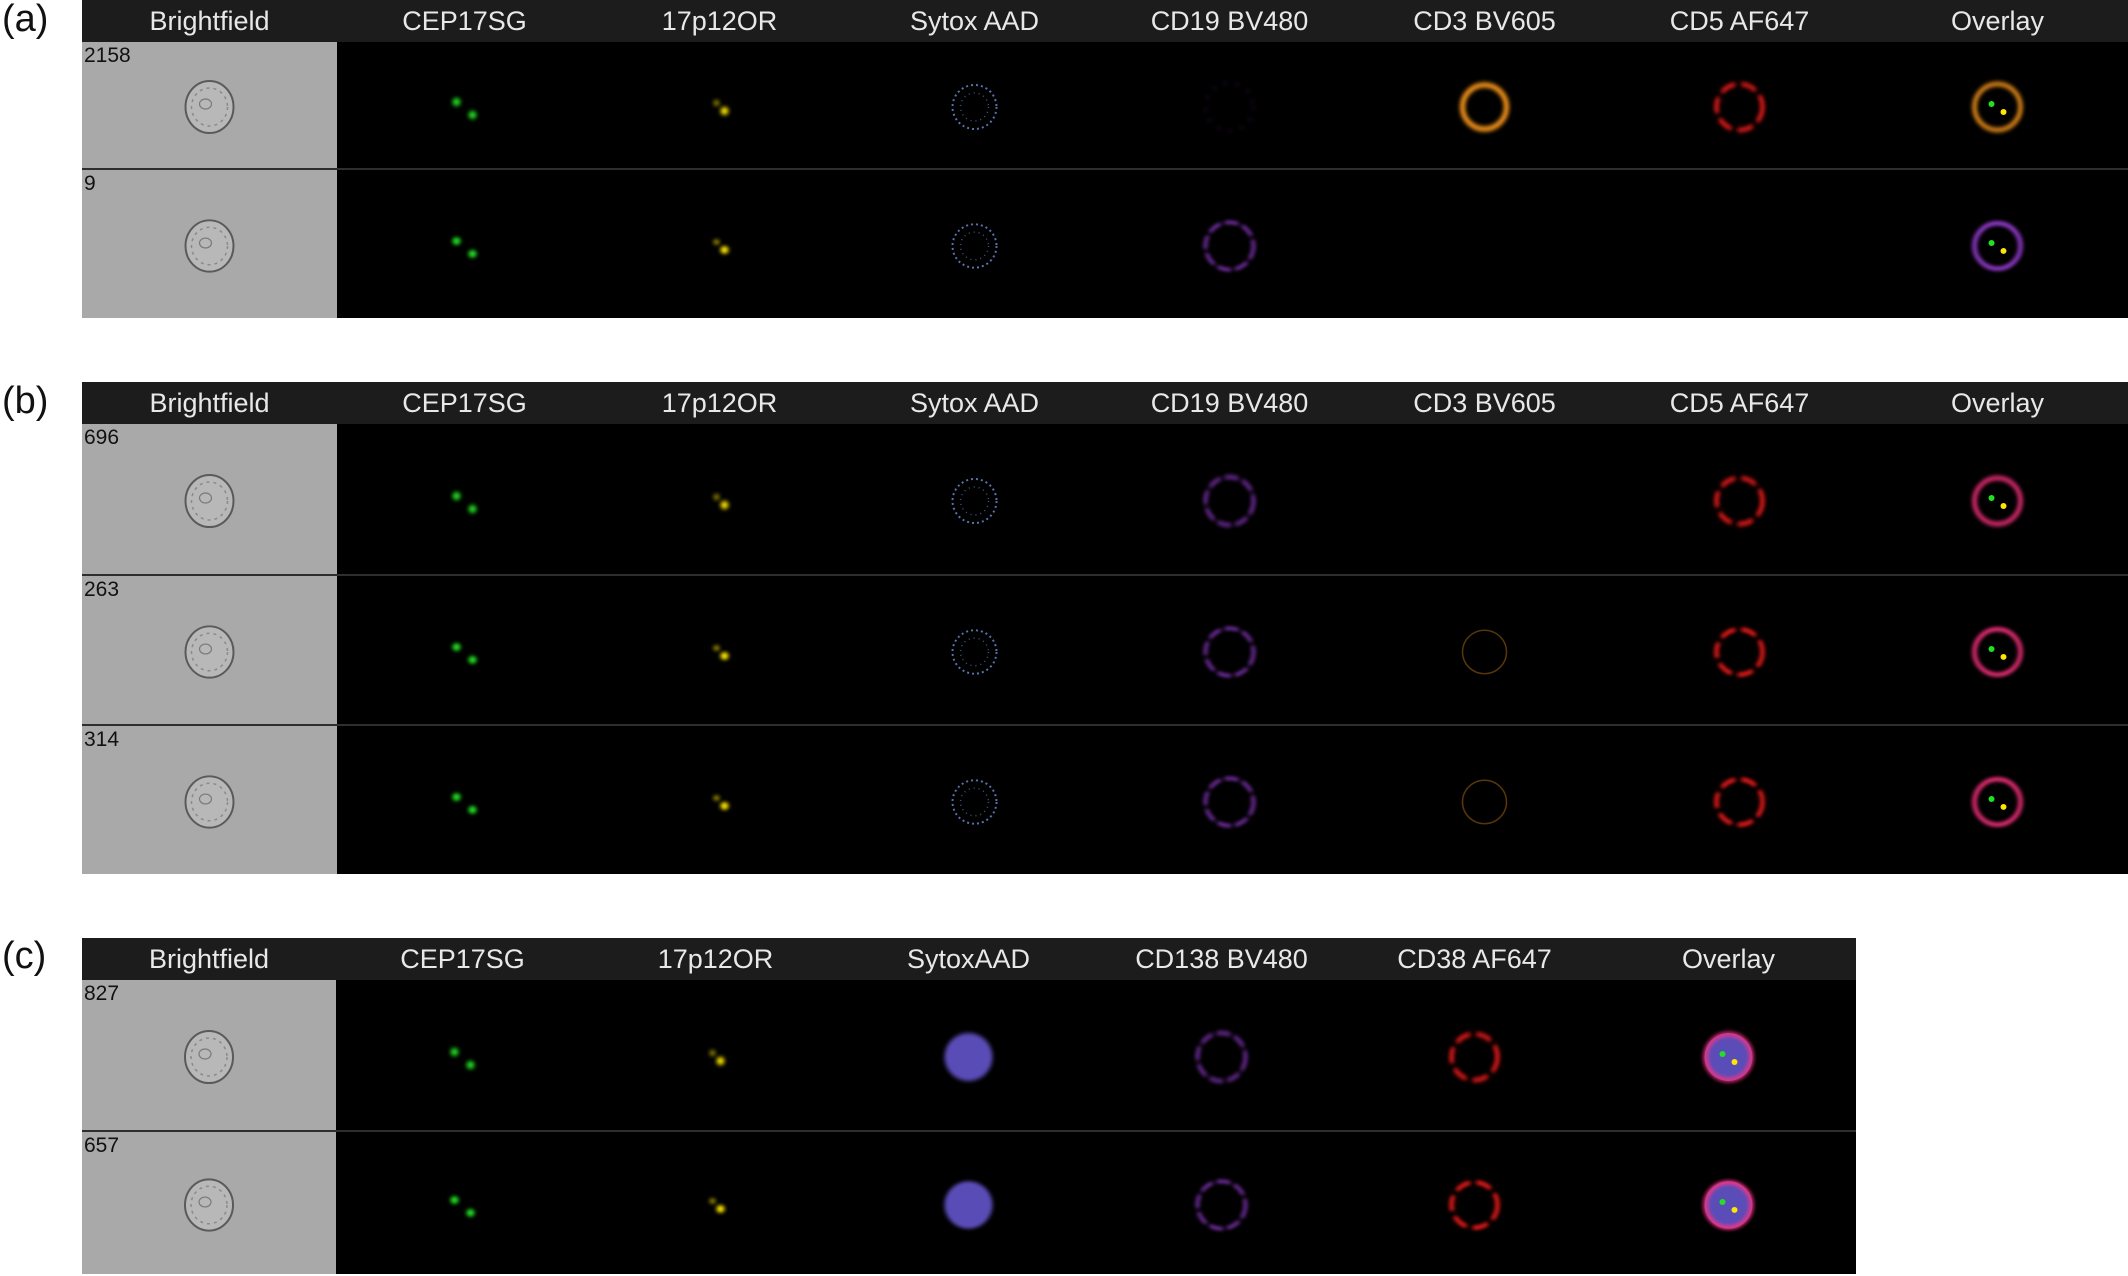 The height and width of the screenshot is (1276, 2128). I want to click on cell-image-brightfield: 263, so click(209, 650).